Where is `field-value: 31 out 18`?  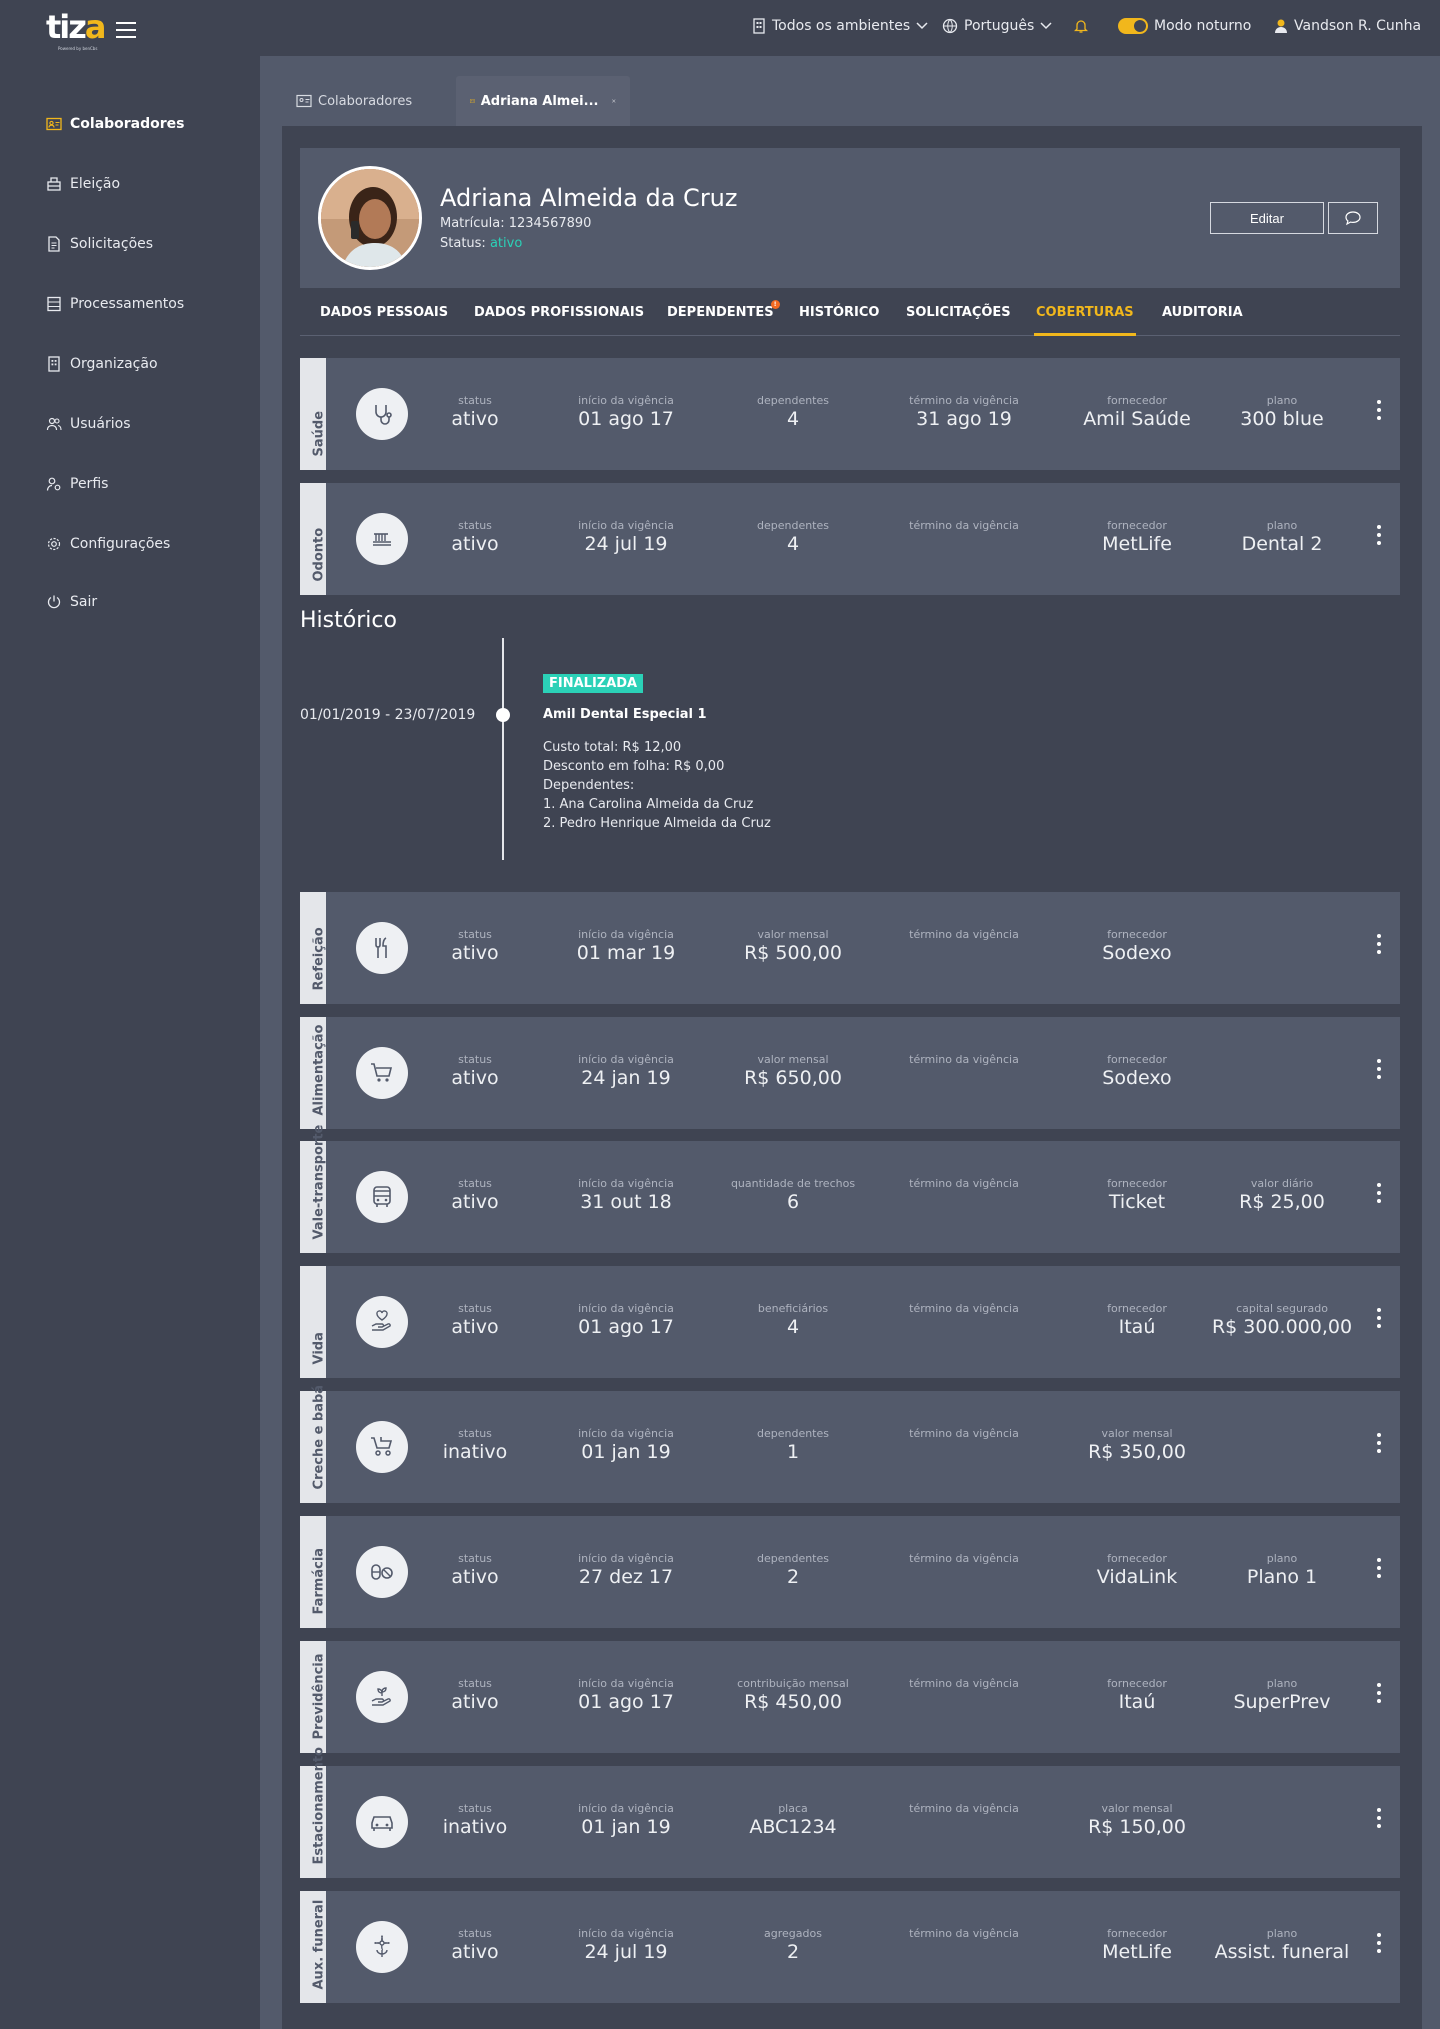 field-value: 31 out 18 is located at coordinates (626, 1202).